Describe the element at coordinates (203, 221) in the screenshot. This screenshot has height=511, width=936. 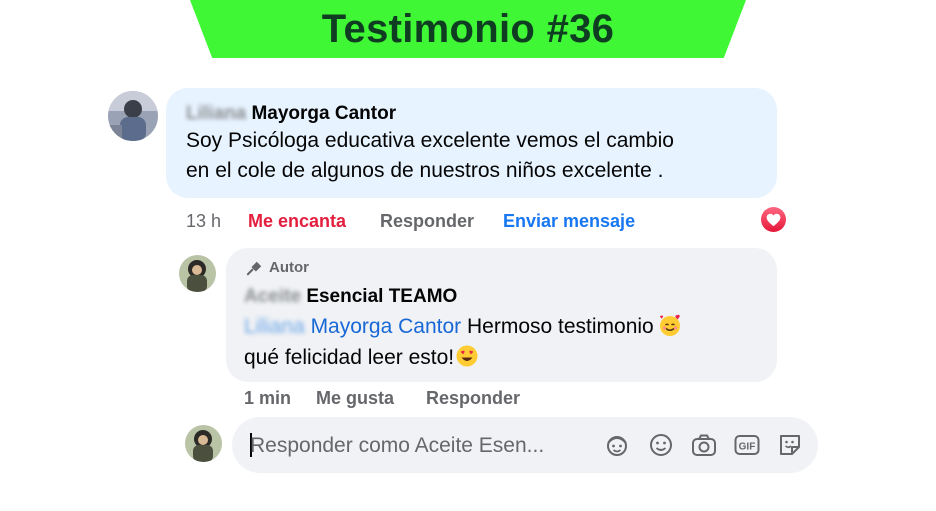
I see `comment-time: 13 h` at that location.